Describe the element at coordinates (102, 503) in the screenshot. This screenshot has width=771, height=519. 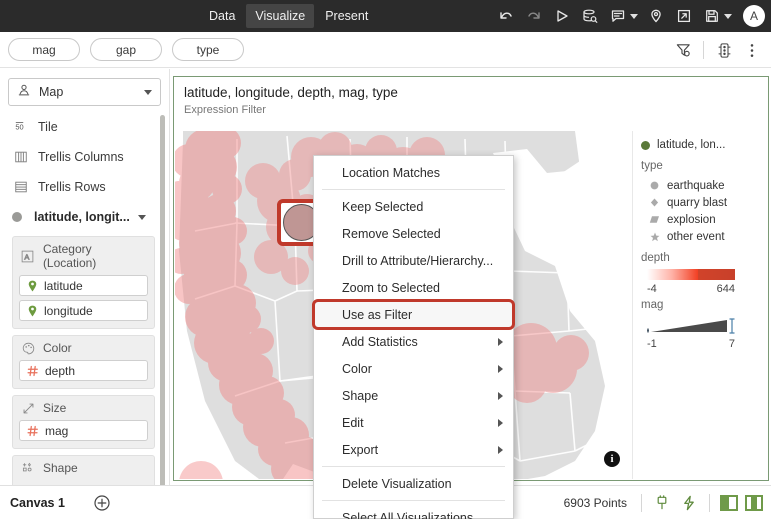
I see `add-canvas-icon` at that location.